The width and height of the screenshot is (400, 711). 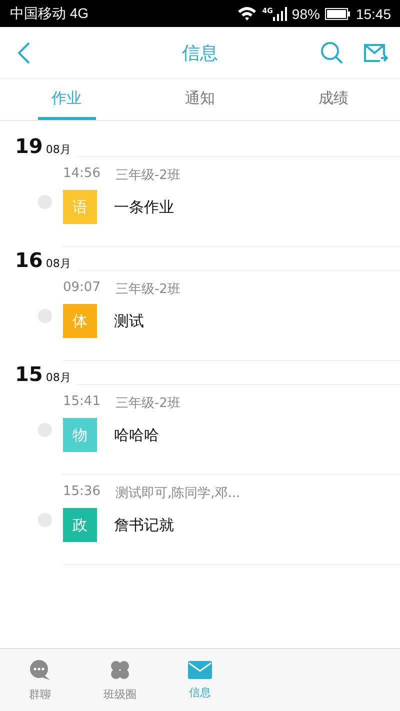 I want to click on search-icon, so click(x=332, y=52).